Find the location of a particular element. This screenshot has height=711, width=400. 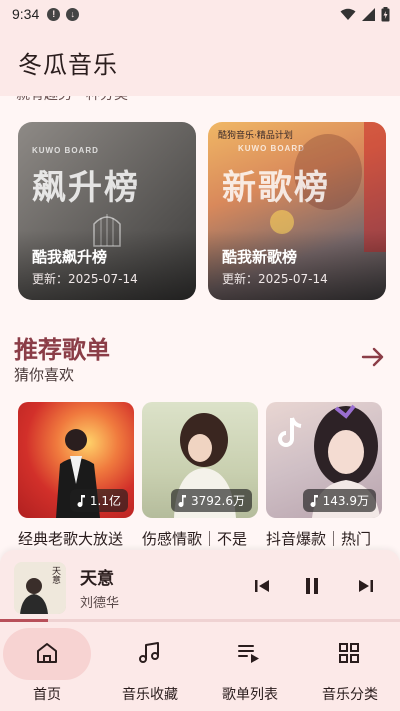

battery-icon is located at coordinates (385, 13).